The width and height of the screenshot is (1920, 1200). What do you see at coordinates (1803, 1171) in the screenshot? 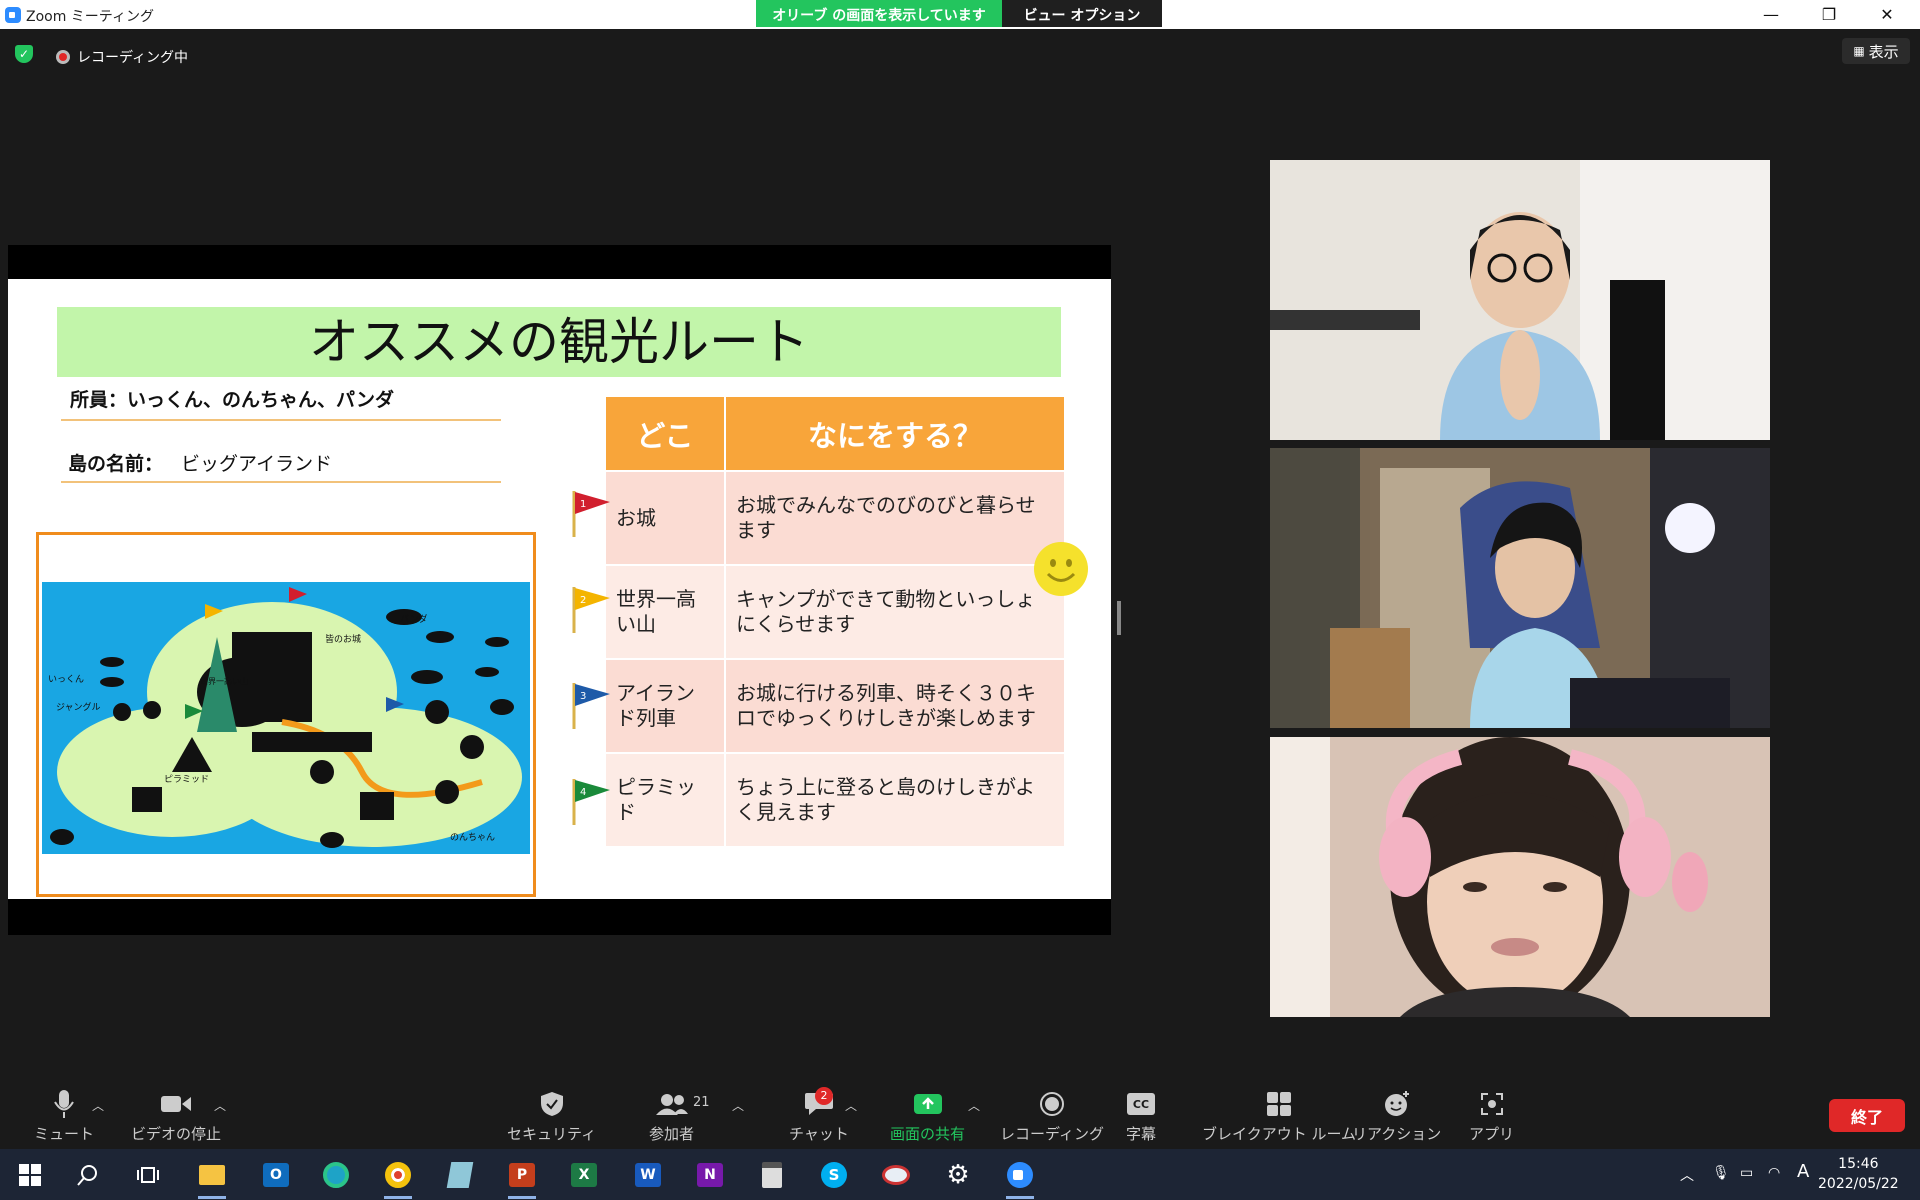
I see `ime-indicator: A` at bounding box center [1803, 1171].